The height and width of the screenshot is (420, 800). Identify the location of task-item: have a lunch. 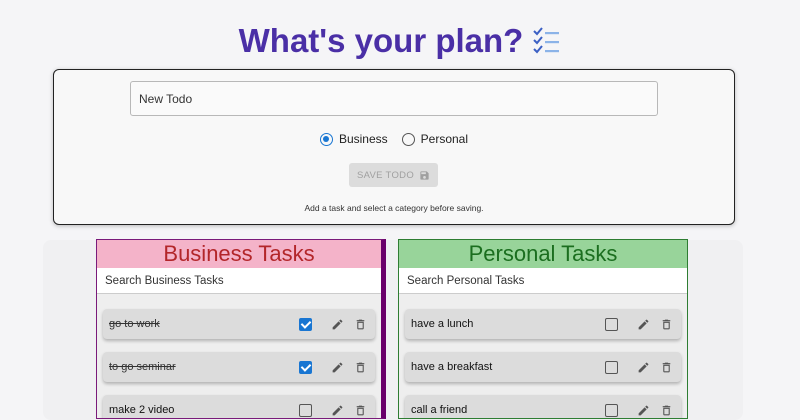
(543, 324).